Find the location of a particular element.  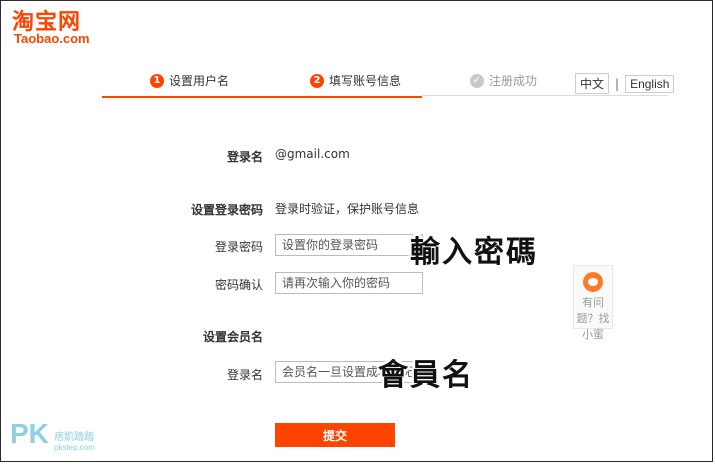

step-register-success: ✓ 注册成功 is located at coordinates (503, 80).